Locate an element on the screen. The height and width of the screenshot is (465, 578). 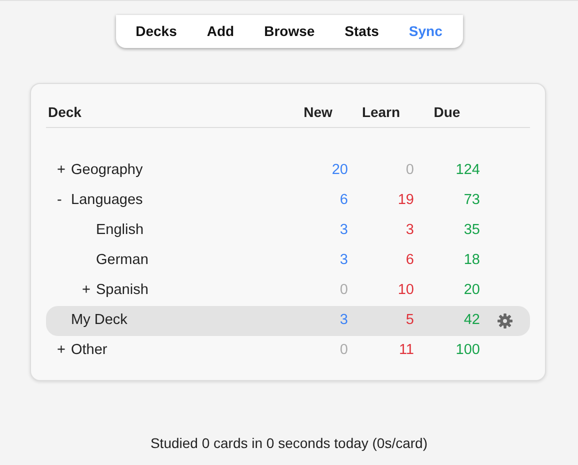
due-count: 20 is located at coordinates (472, 290).